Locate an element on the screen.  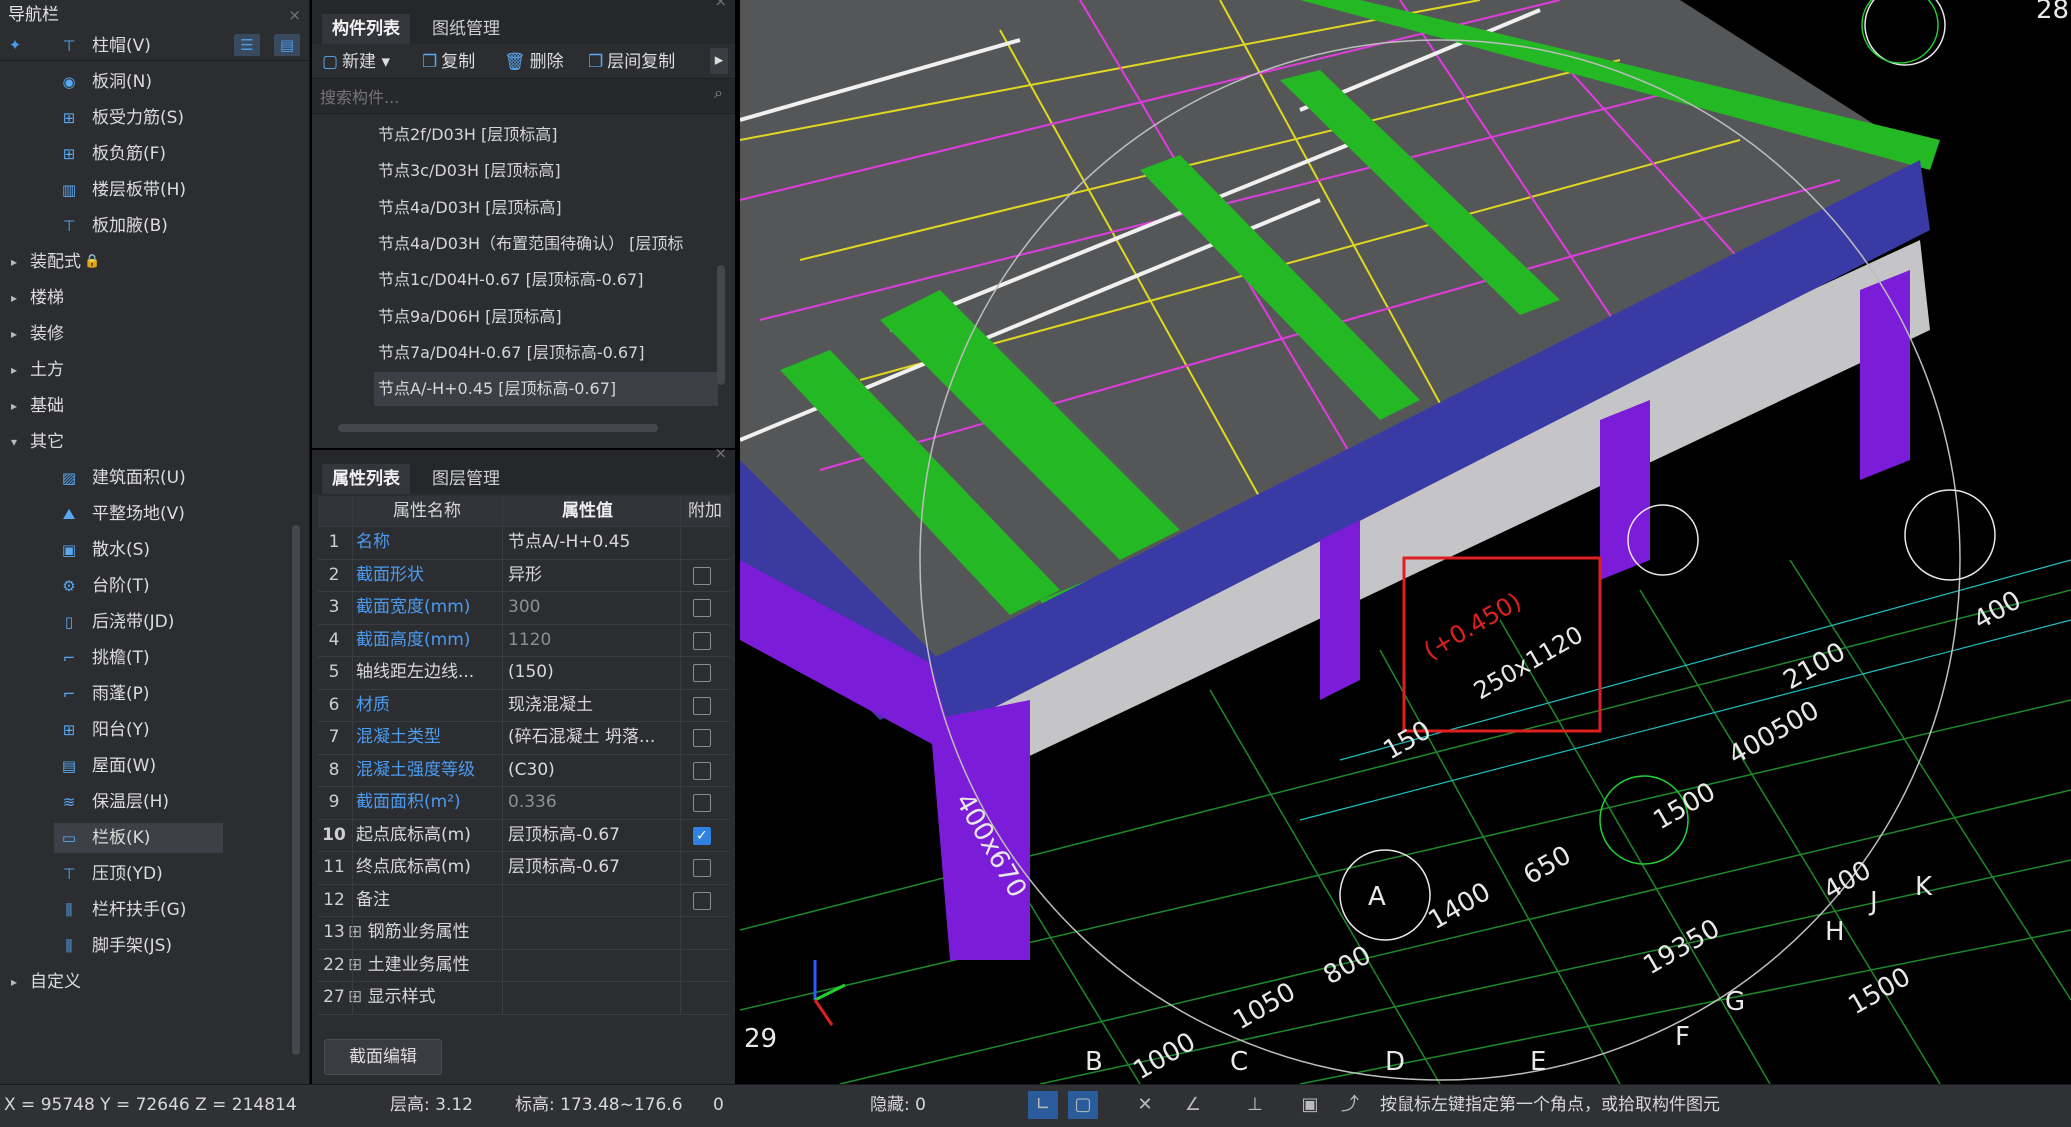
property-row: 3 截面宽度(mm) 300 is located at coordinates (524, 608).